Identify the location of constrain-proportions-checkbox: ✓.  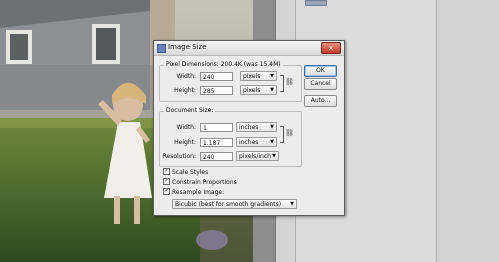
(166, 181).